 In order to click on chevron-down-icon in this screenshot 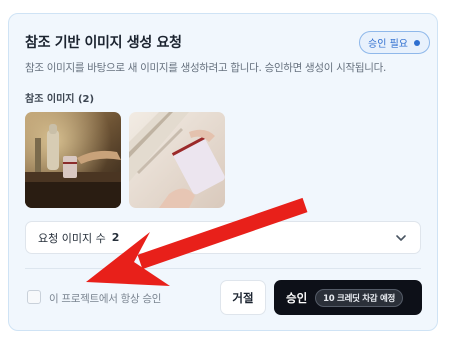, I will do `click(401, 238)`.